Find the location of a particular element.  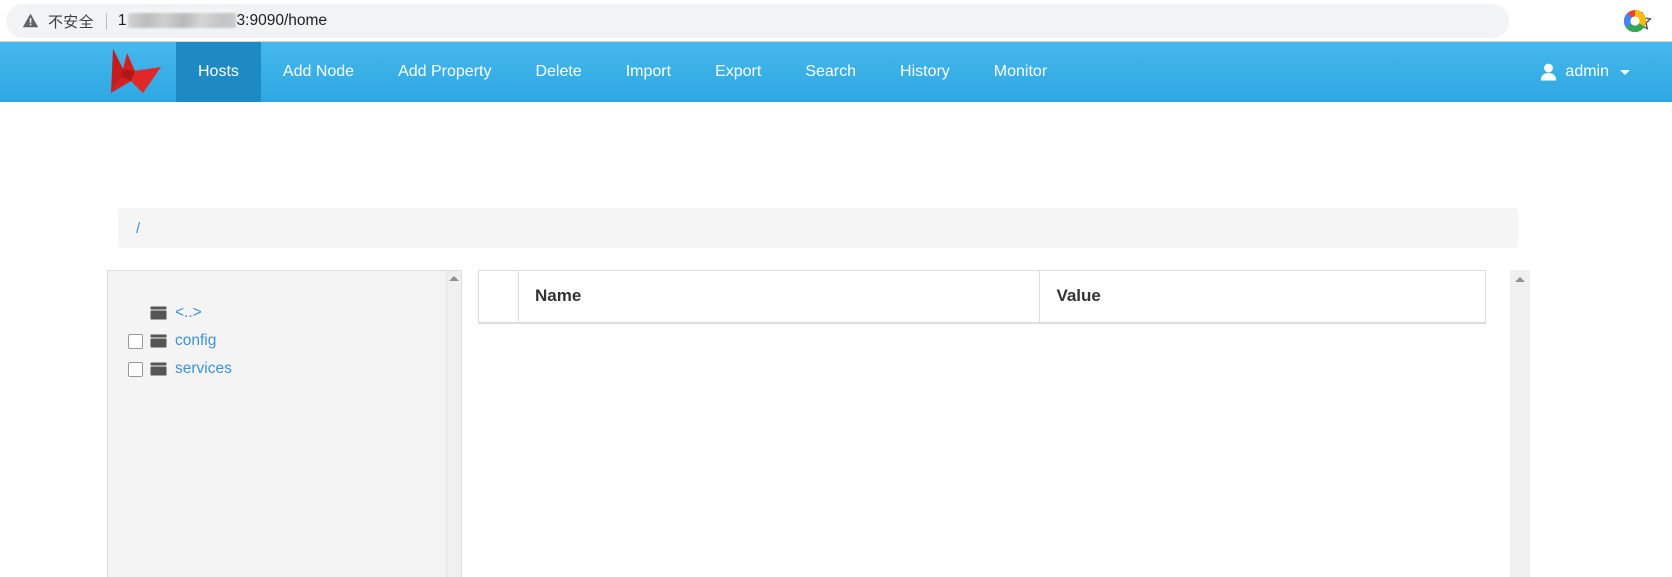

nav-item-search: Search is located at coordinates (830, 72).